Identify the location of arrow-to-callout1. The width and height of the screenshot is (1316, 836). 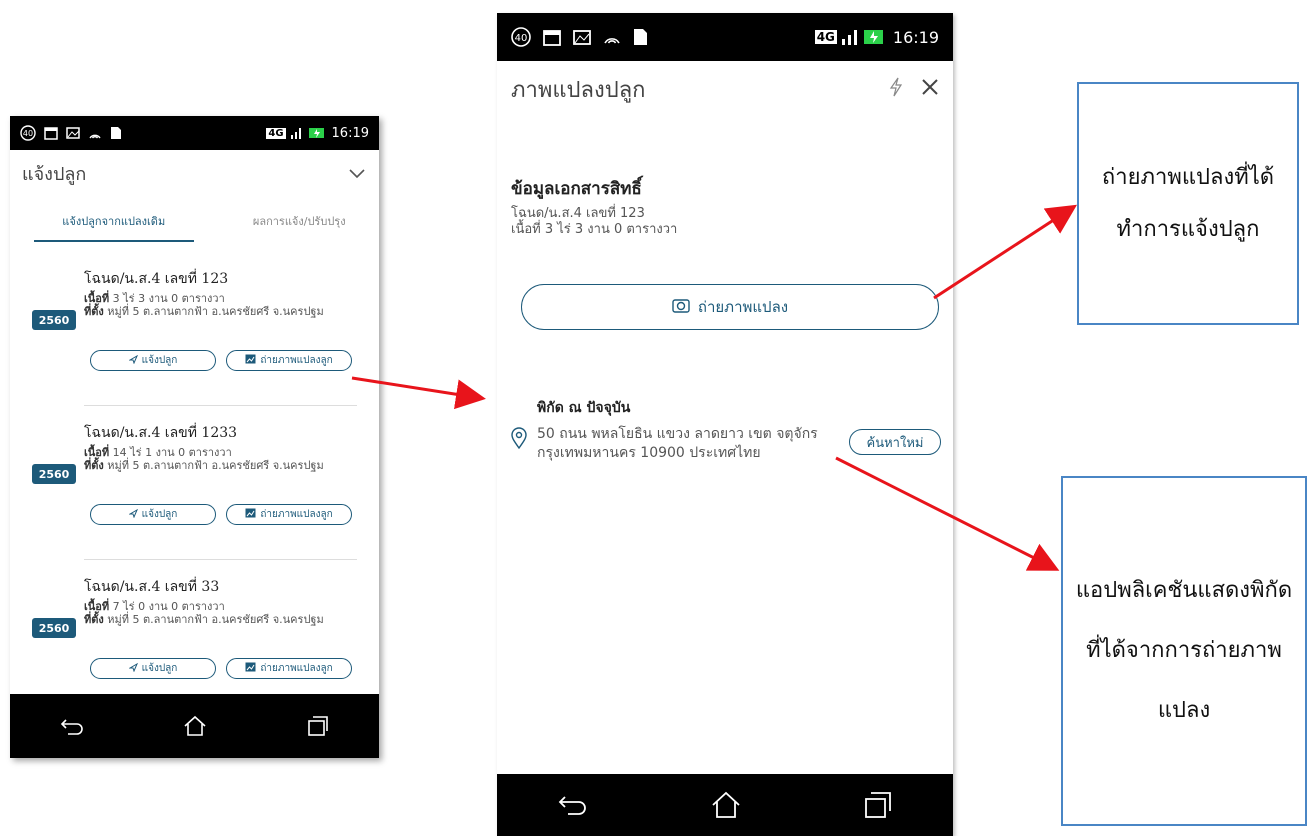
(1005, 252).